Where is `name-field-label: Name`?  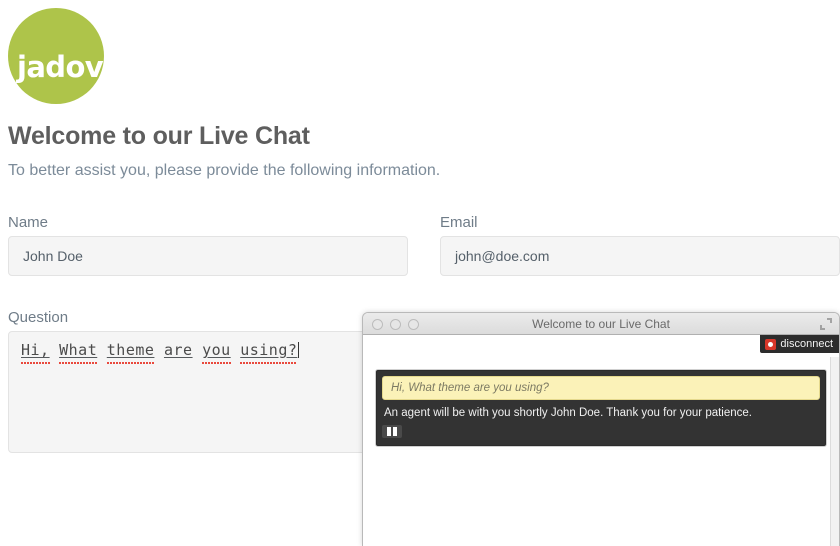 name-field-label: Name is located at coordinates (28, 222).